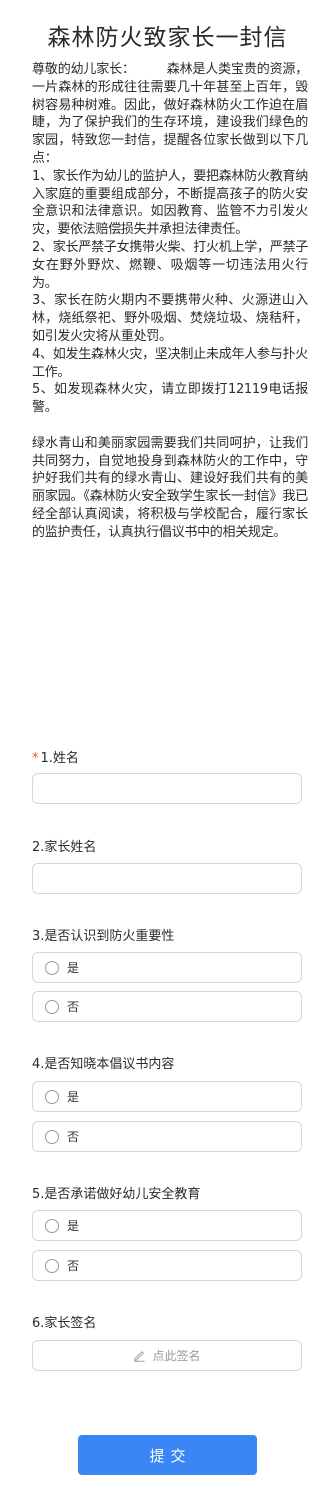 The height and width of the screenshot is (1492, 335). What do you see at coordinates (170, 426) in the screenshot?
I see `letter-paragraph-spacer` at bounding box center [170, 426].